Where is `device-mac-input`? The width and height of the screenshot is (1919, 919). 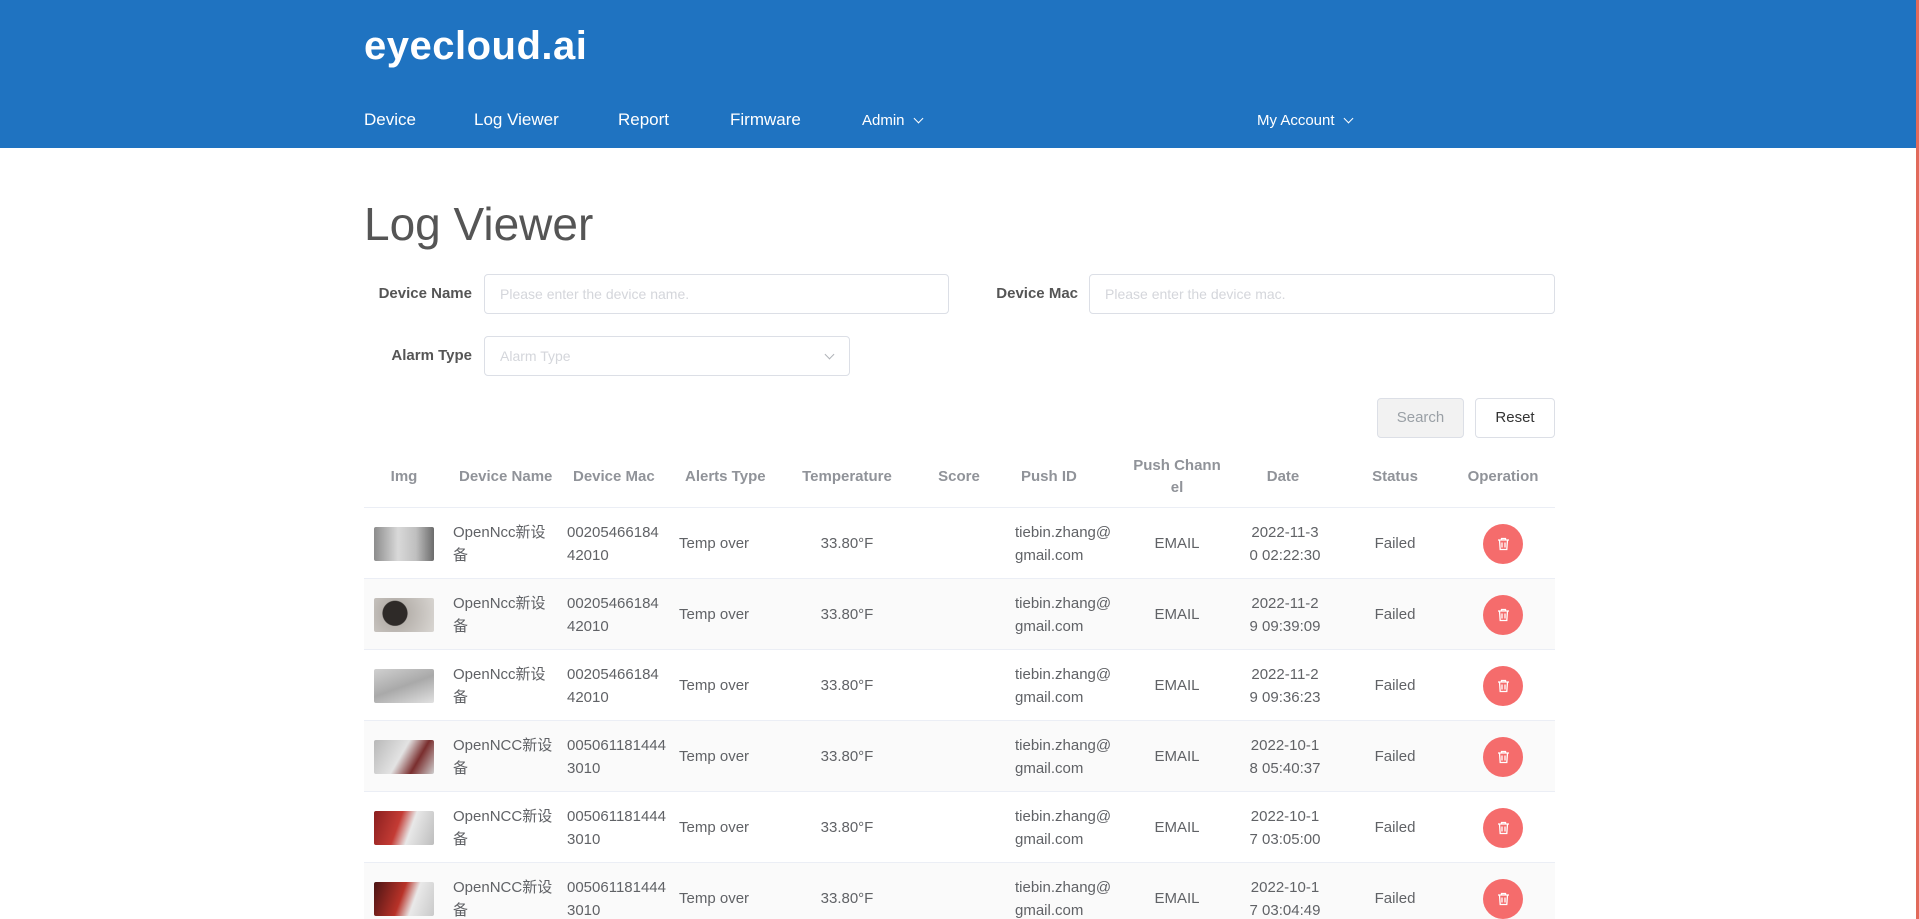 device-mac-input is located at coordinates (1322, 294).